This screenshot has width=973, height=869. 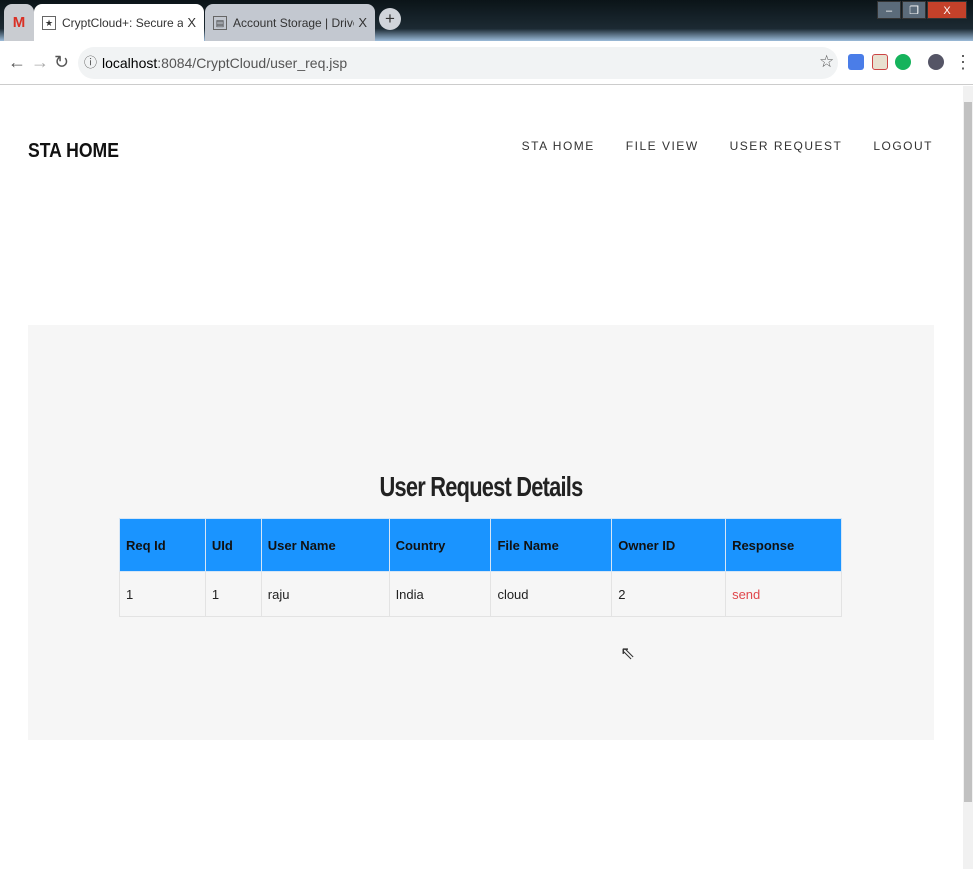 What do you see at coordinates (963, 62) in the screenshot?
I see `menu-icon: ⋮` at bounding box center [963, 62].